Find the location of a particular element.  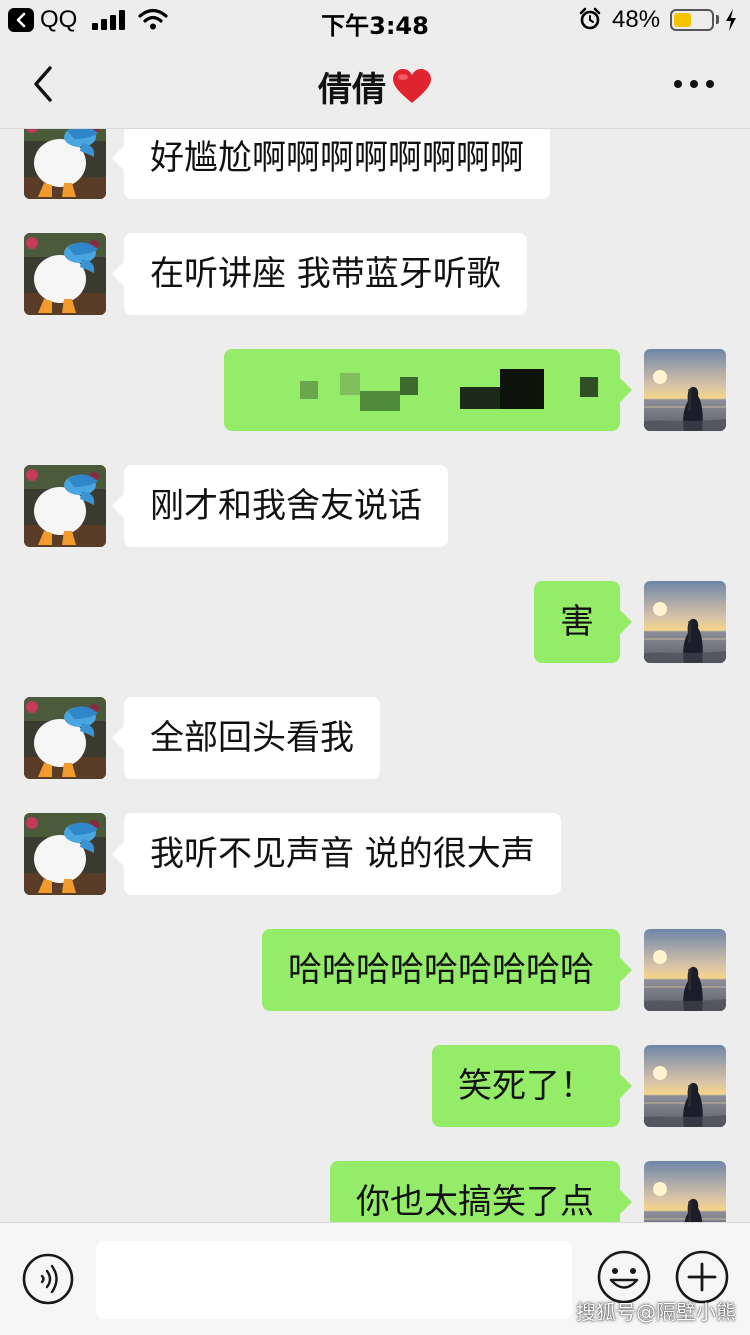

message-bubble: 好尴尬啊啊啊啊啊啊啊啊 is located at coordinates (331, 164).